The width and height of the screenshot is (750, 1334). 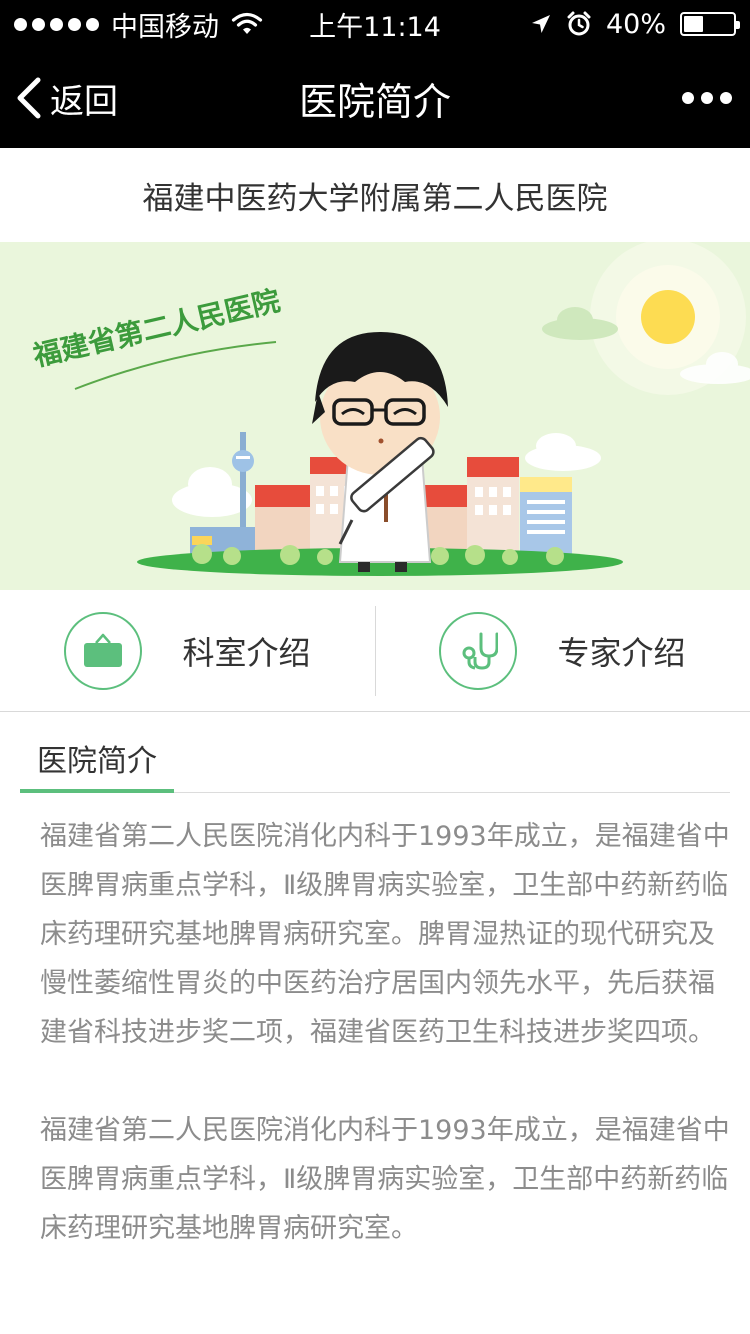 What do you see at coordinates (375, 195) in the screenshot?
I see `hospital-name: 福建中医药大学附属第二人民医院` at bounding box center [375, 195].